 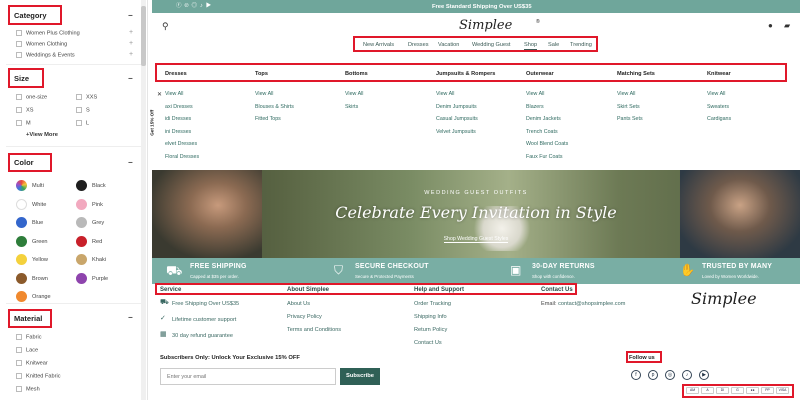 I want to click on contact-email: Email: contact@shopsimplee.com, so click(x=583, y=304).